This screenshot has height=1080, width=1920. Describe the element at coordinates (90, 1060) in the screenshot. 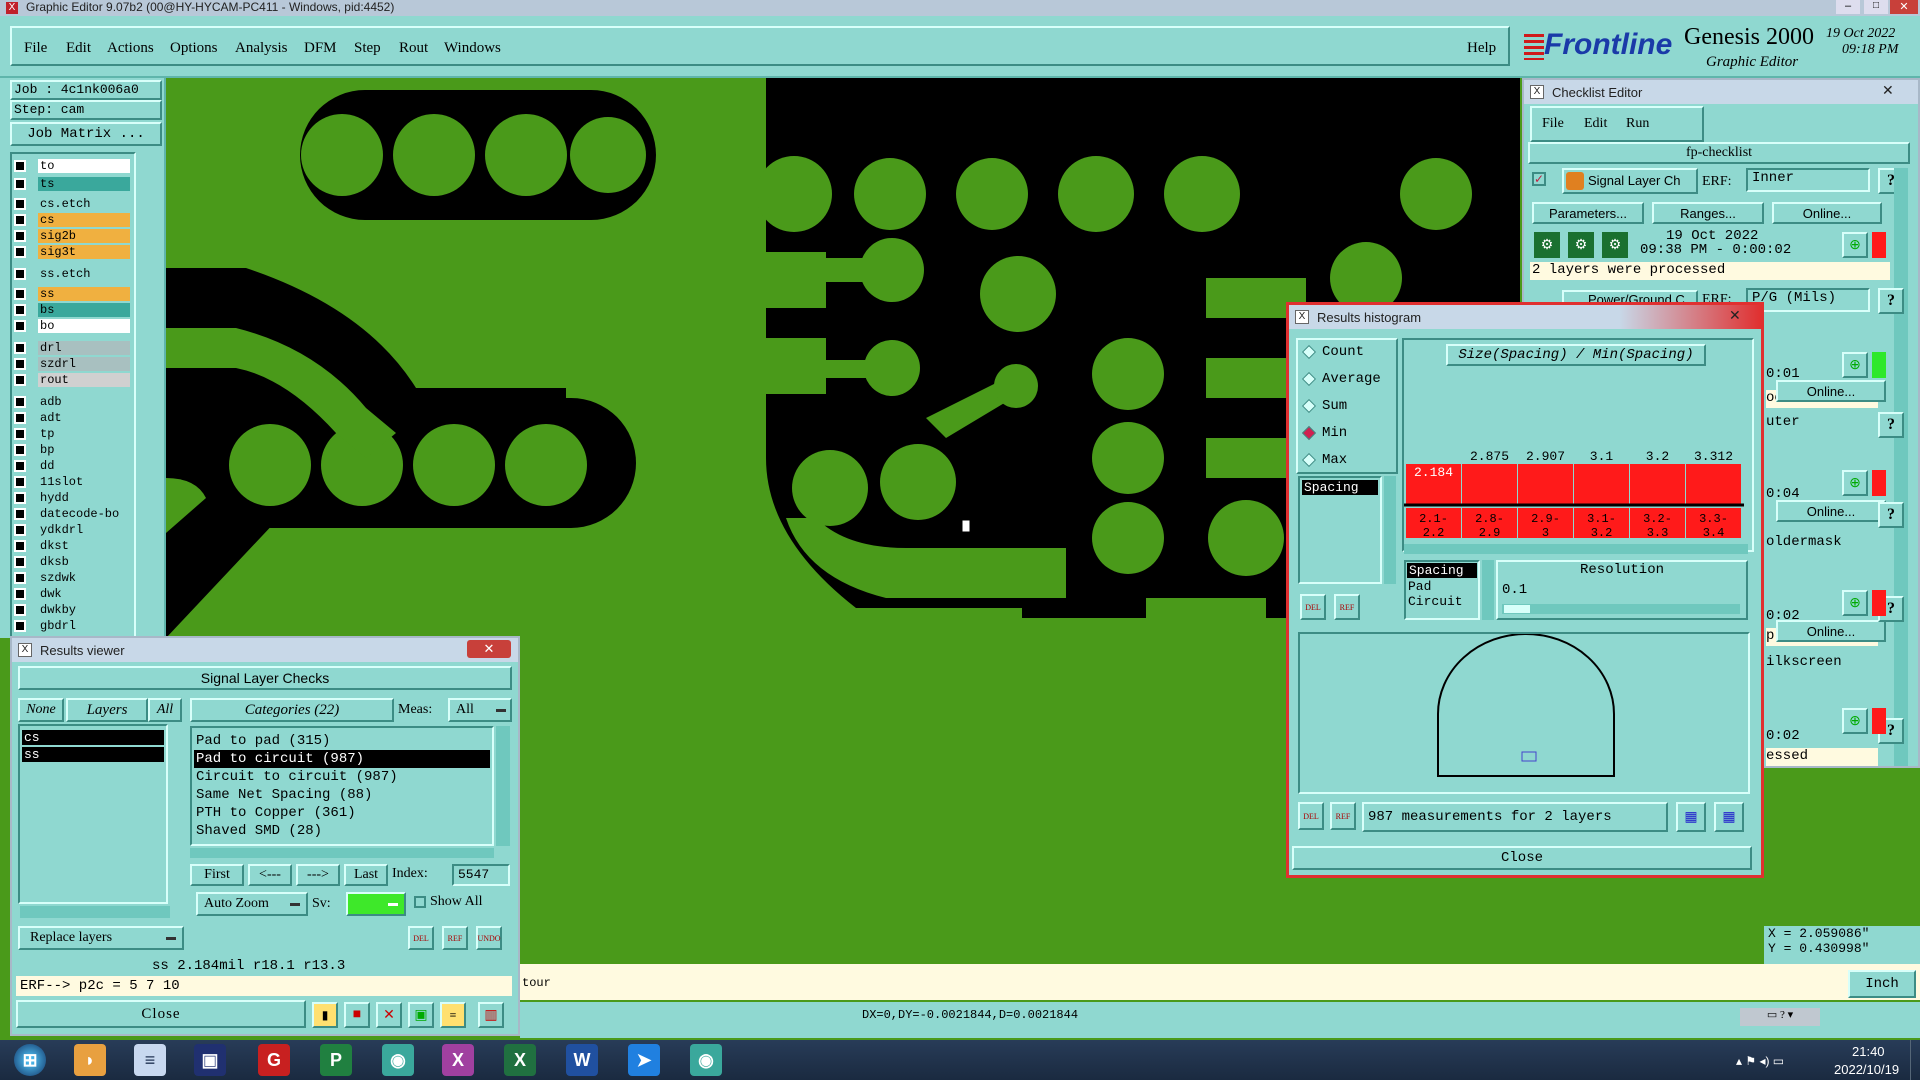

I see `taskbar-app-1: ◗` at that location.